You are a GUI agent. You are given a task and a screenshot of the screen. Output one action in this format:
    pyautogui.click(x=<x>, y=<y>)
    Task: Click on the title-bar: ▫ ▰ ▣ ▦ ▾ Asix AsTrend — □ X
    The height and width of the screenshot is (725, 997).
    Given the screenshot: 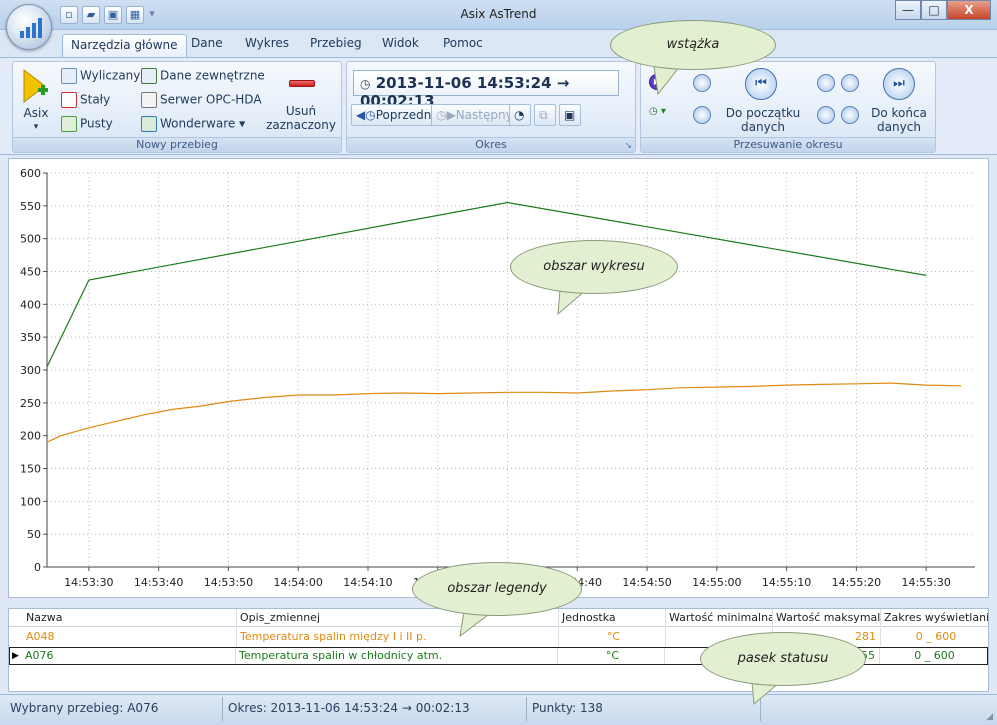 What is the action you would take?
    pyautogui.click(x=498, y=15)
    